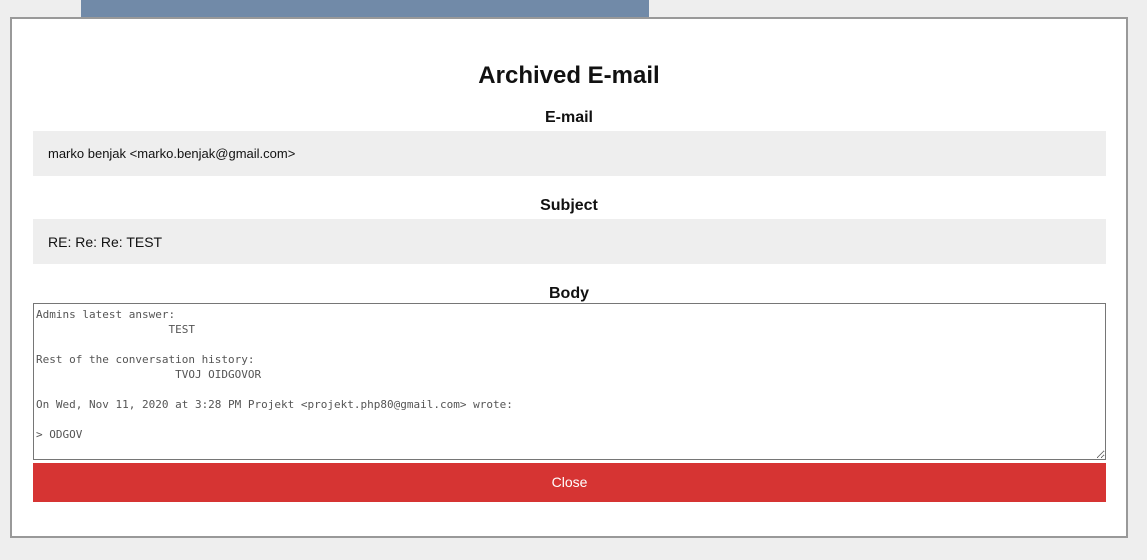 The image size is (1147, 560). Describe the element at coordinates (568, 117) in the screenshot. I see `email-label: E-mail` at that location.